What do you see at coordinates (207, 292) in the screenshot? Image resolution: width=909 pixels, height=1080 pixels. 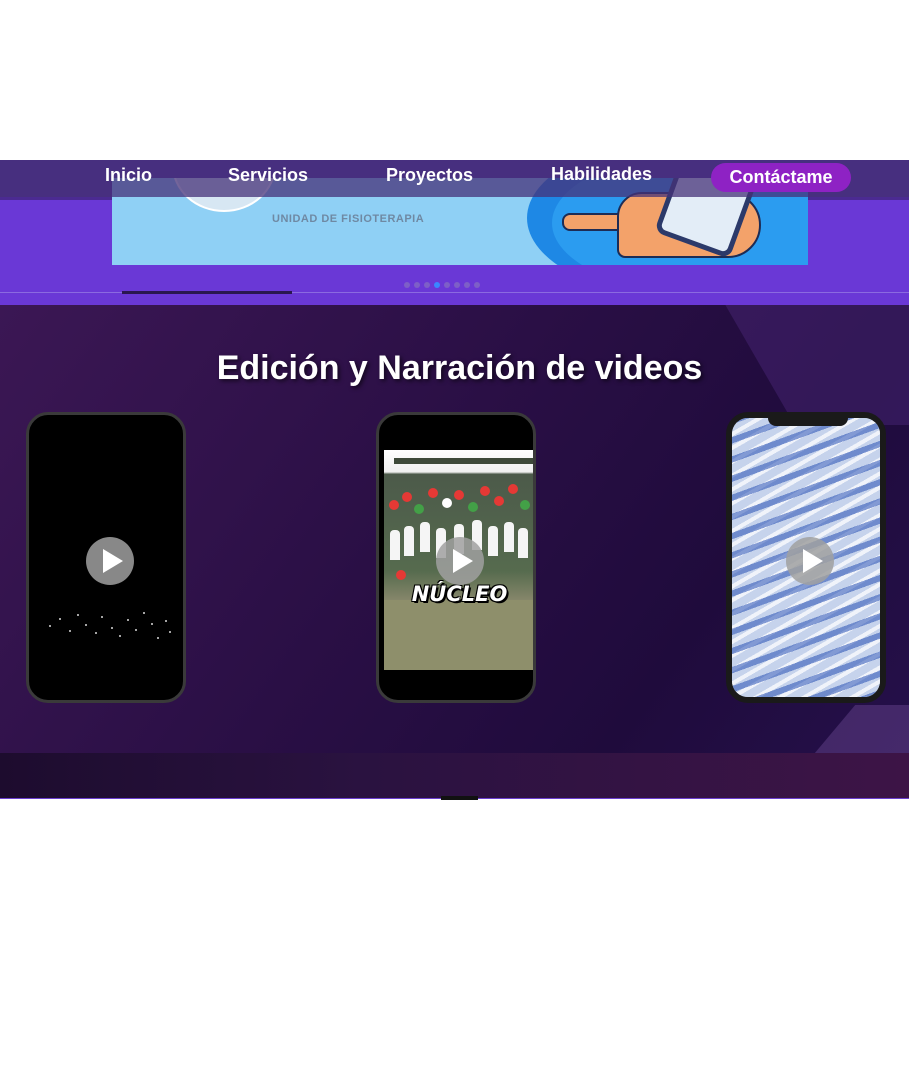 I see `carousel-progress-bar` at bounding box center [207, 292].